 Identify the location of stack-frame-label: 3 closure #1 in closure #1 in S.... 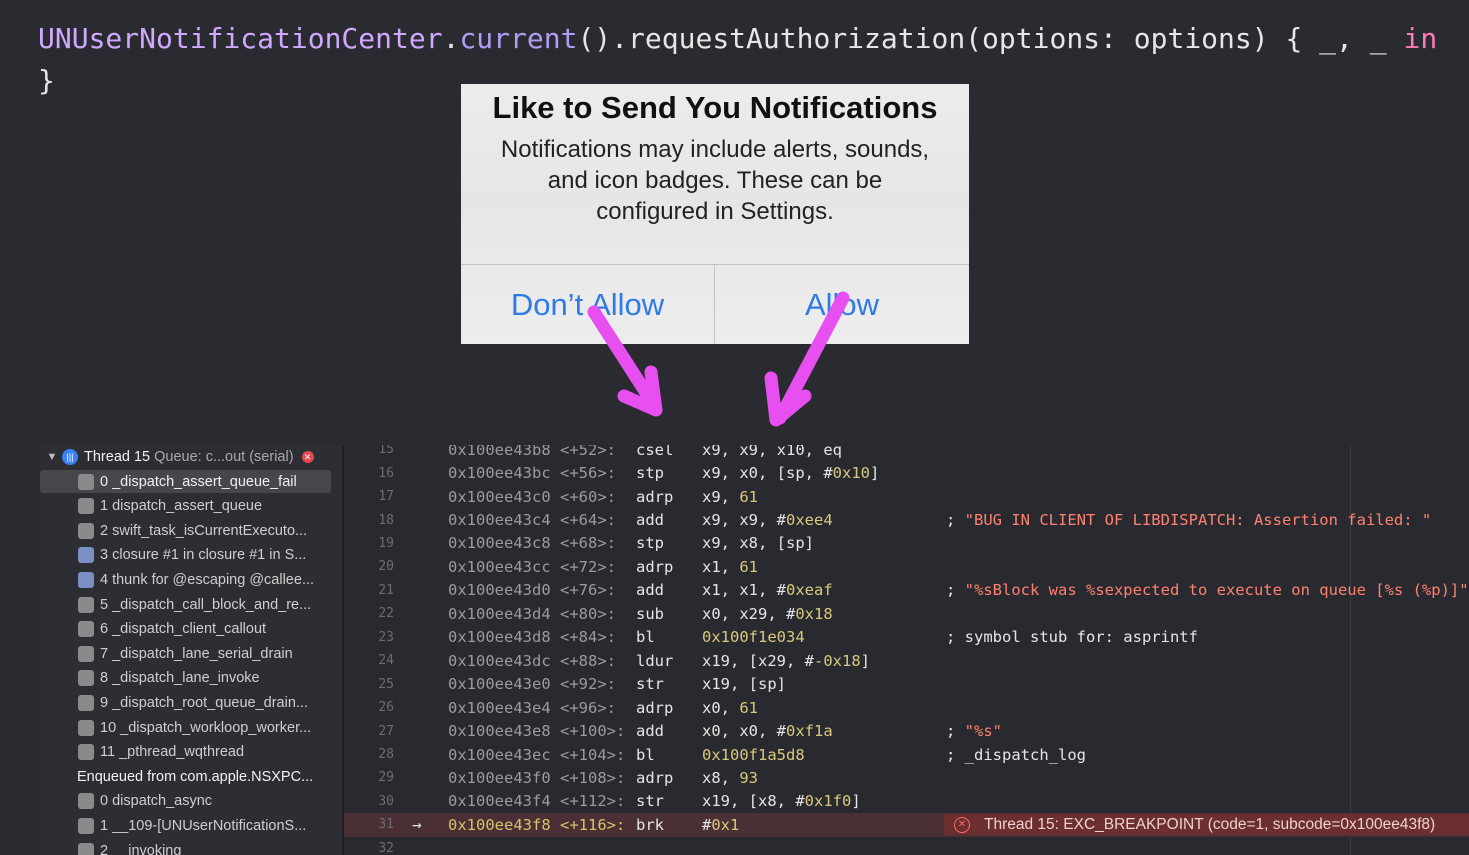
(203, 555).